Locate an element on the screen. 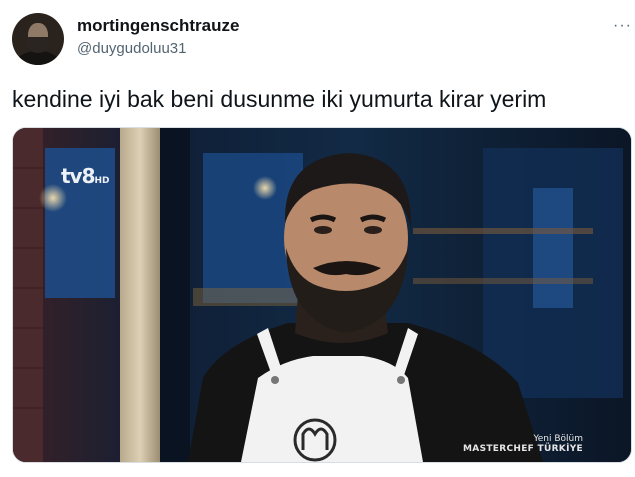 Image resolution: width=635 pixels, height=477 pixels. show-caption: Yeni Bölüm MASTERCHEF TÜRKİYE is located at coordinates (523, 444).